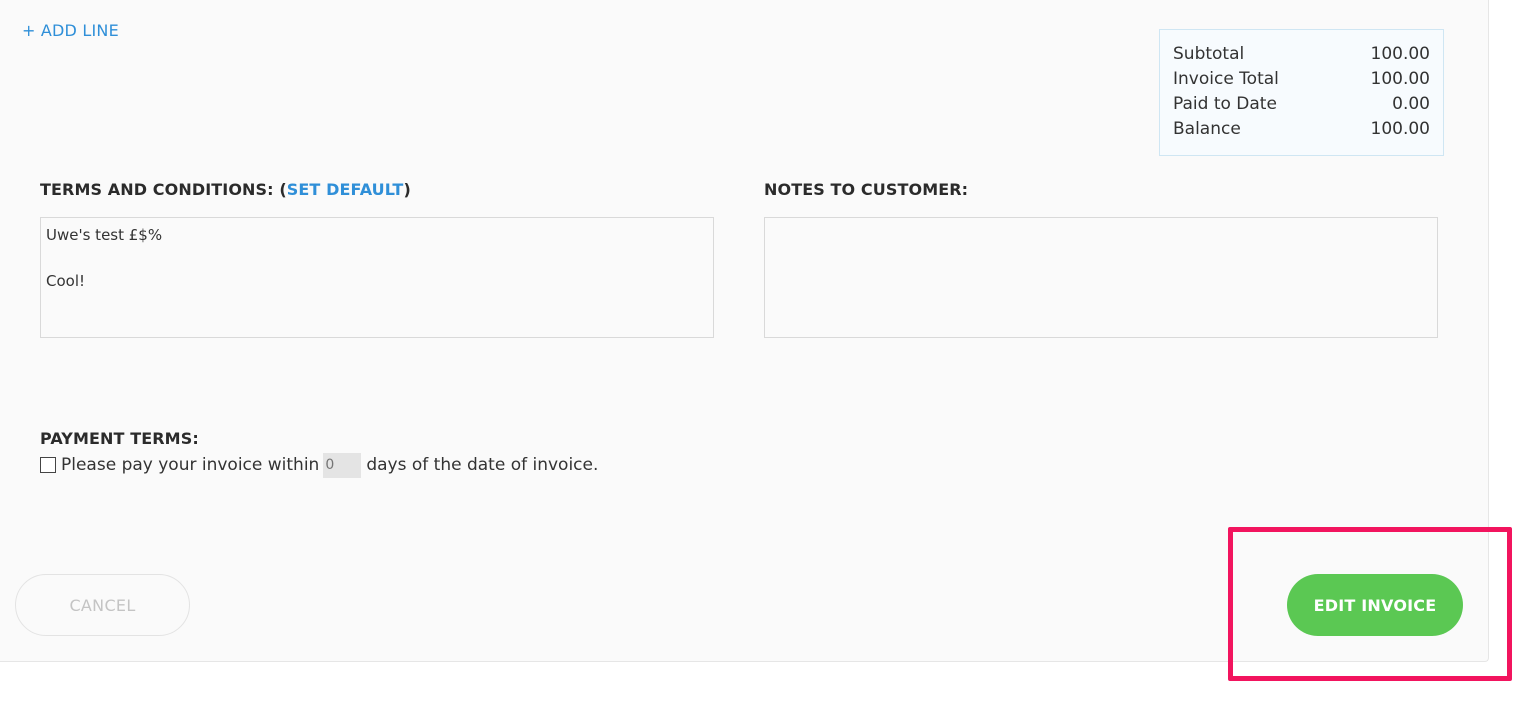 The height and width of the screenshot is (714, 1520). What do you see at coordinates (1301, 104) in the screenshot?
I see `totals-row-paid-to-date: Paid to Date 0.00` at bounding box center [1301, 104].